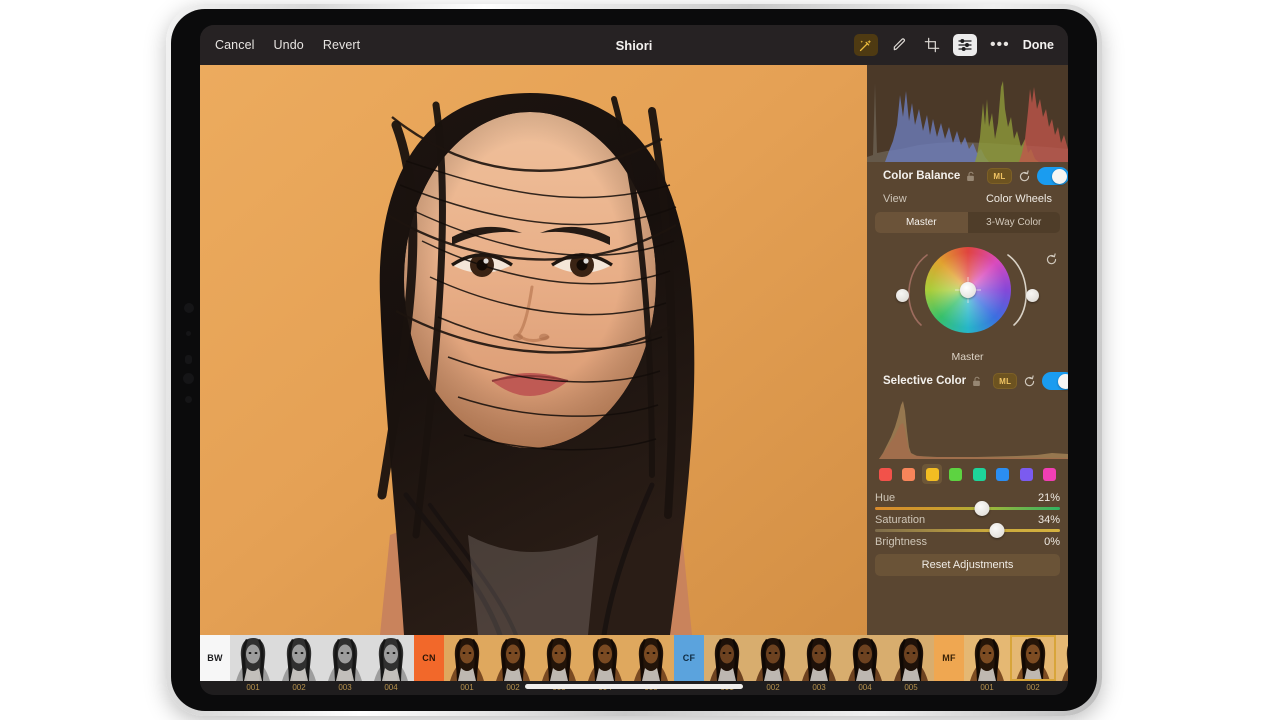 This screenshot has width=1280, height=720. Describe the element at coordinates (1048, 520) in the screenshot. I see `saturation-value: 34%` at that location.